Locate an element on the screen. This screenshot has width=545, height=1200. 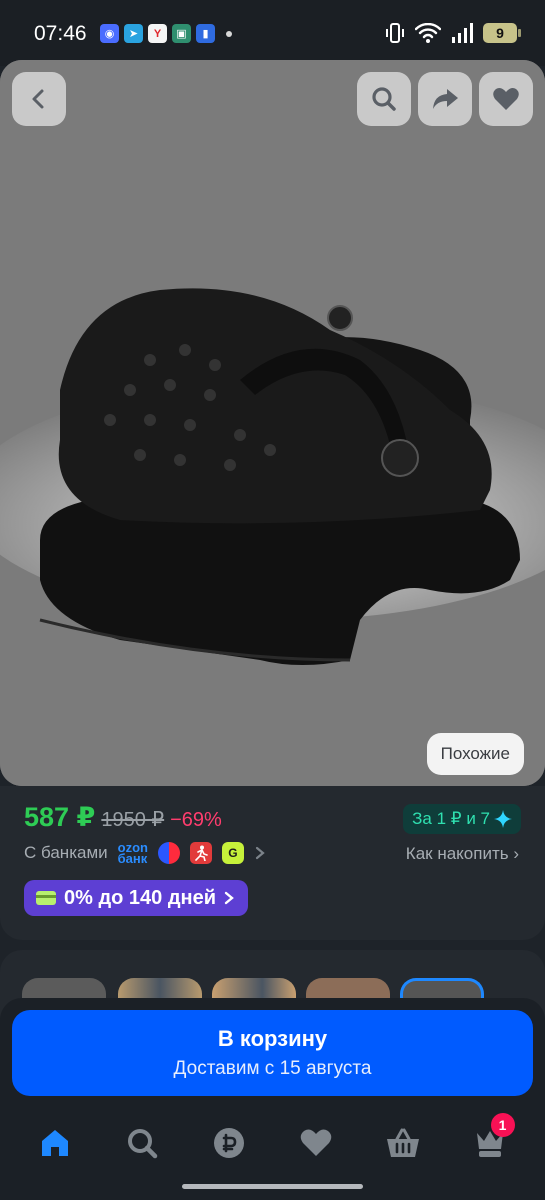
add-to-cart-button: В корзину Доставим с 15 августа is located at coordinates (272, 1053).